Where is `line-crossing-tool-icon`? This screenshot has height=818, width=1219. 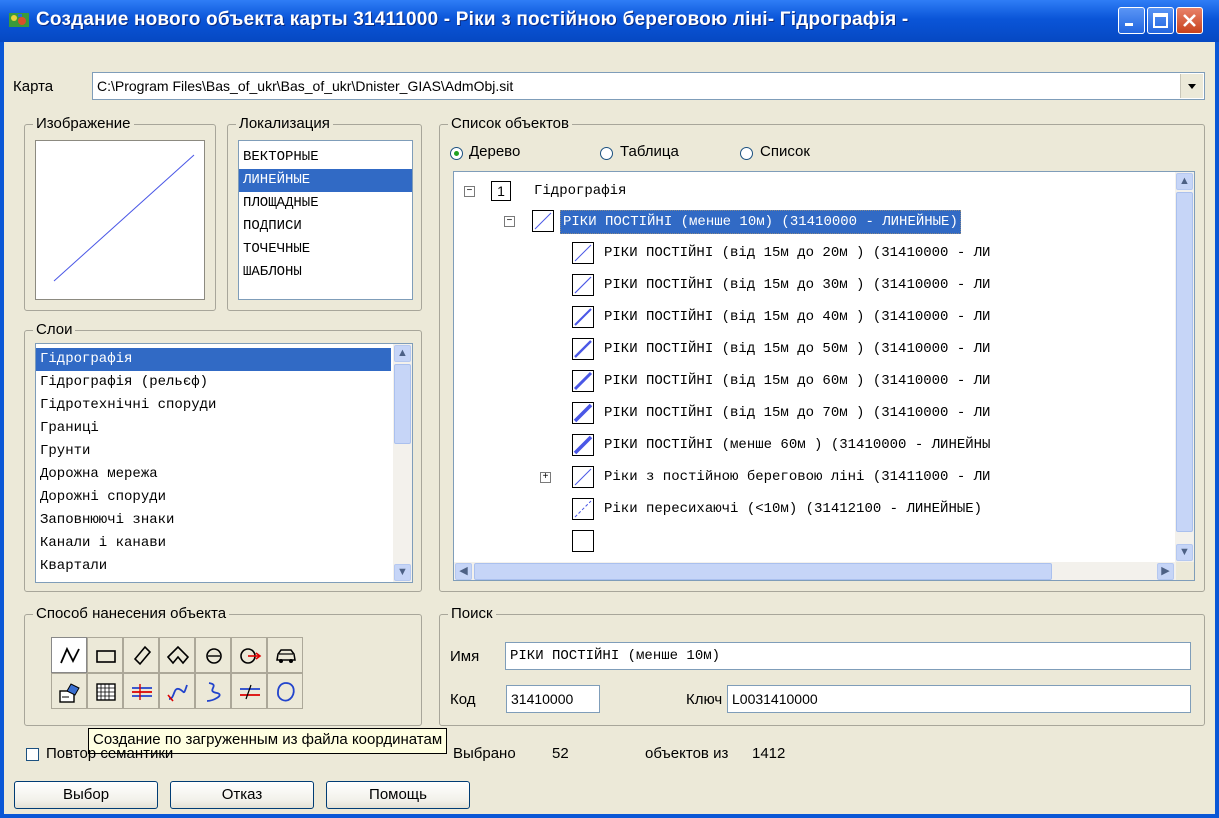 line-crossing-tool-icon is located at coordinates (142, 692).